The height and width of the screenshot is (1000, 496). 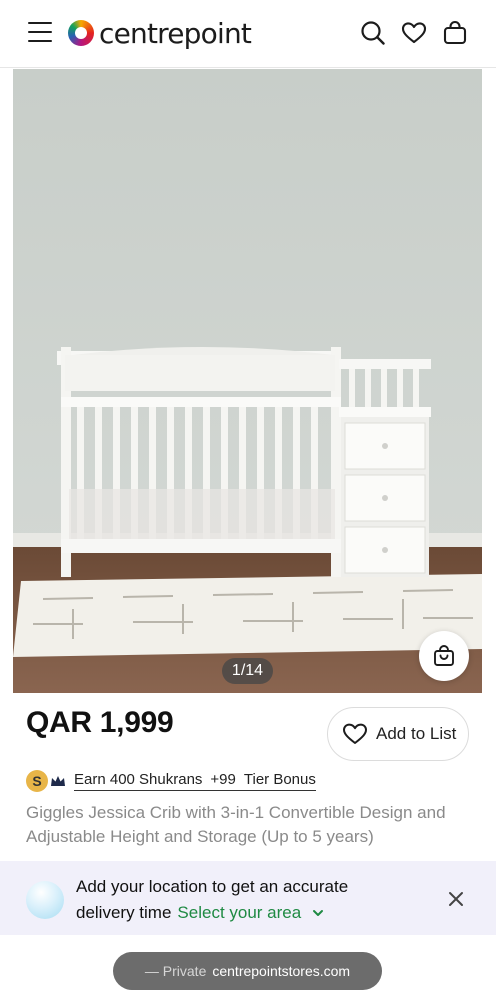 What do you see at coordinates (37, 781) in the screenshot?
I see `shukran-badge: S` at bounding box center [37, 781].